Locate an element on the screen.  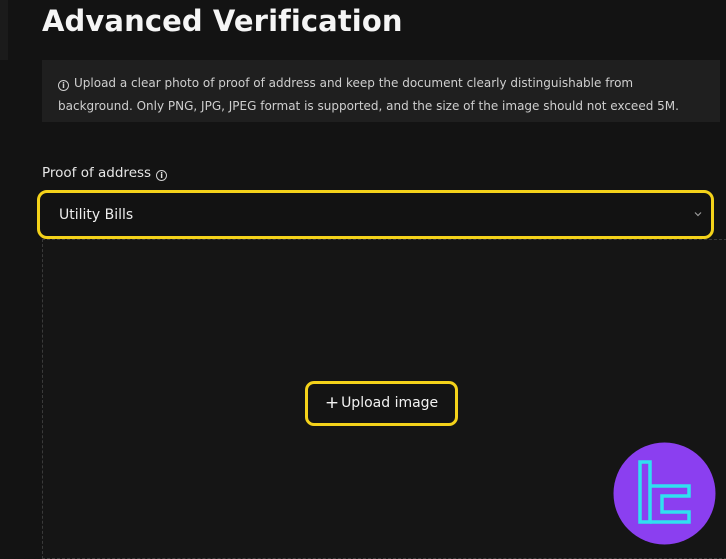
plus-icon: + is located at coordinates (332, 403).